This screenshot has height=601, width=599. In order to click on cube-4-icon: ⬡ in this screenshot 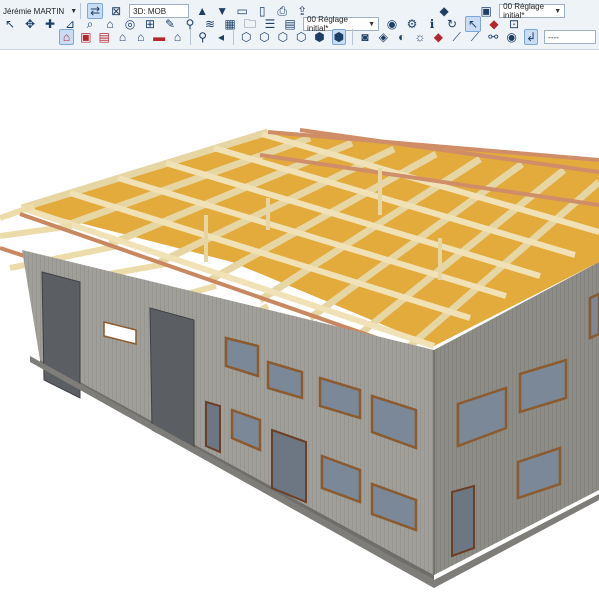, I will do `click(301, 37)`.